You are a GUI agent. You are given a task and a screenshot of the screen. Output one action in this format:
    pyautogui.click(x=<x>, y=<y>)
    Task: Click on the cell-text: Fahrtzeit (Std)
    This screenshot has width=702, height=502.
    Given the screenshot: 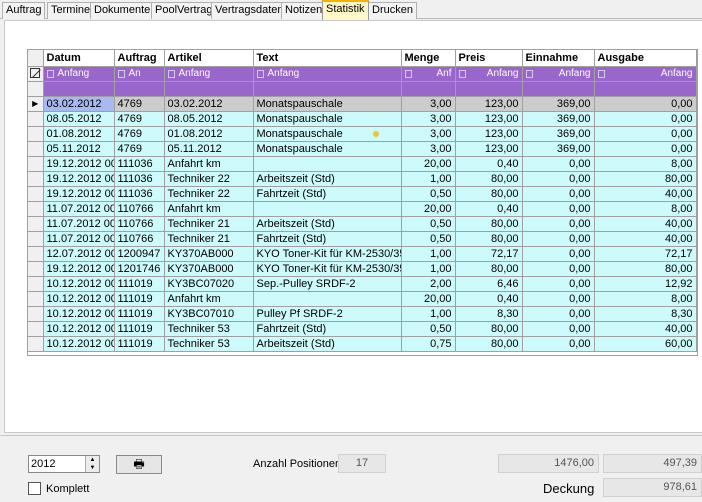 What is the action you would take?
    pyautogui.click(x=327, y=194)
    